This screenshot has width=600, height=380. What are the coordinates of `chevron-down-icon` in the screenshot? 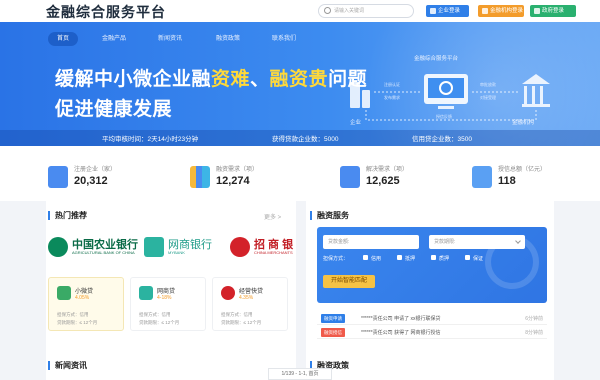 It's located at (518, 241).